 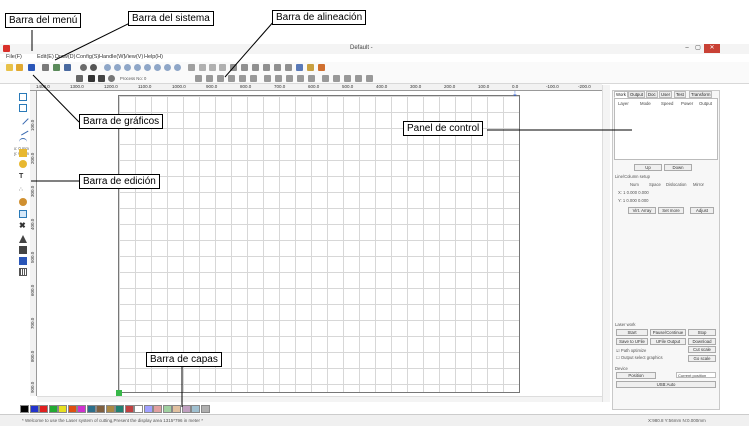 I want to click on apply-icon, so click(x=91, y=78).